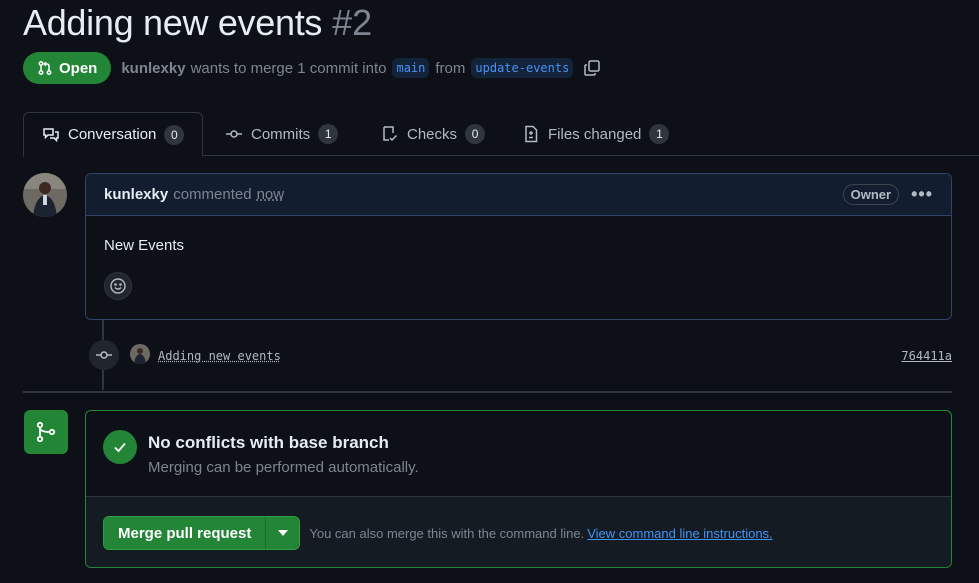  What do you see at coordinates (268, 442) in the screenshot?
I see `merge-status-title: No conflicts with base branch` at bounding box center [268, 442].